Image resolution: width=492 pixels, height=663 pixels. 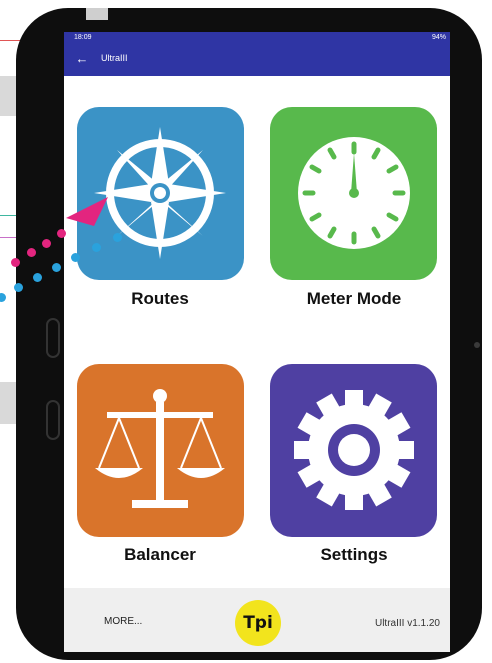 What do you see at coordinates (162, 299) in the screenshot?
I see `routes-label: Routes` at bounding box center [162, 299].